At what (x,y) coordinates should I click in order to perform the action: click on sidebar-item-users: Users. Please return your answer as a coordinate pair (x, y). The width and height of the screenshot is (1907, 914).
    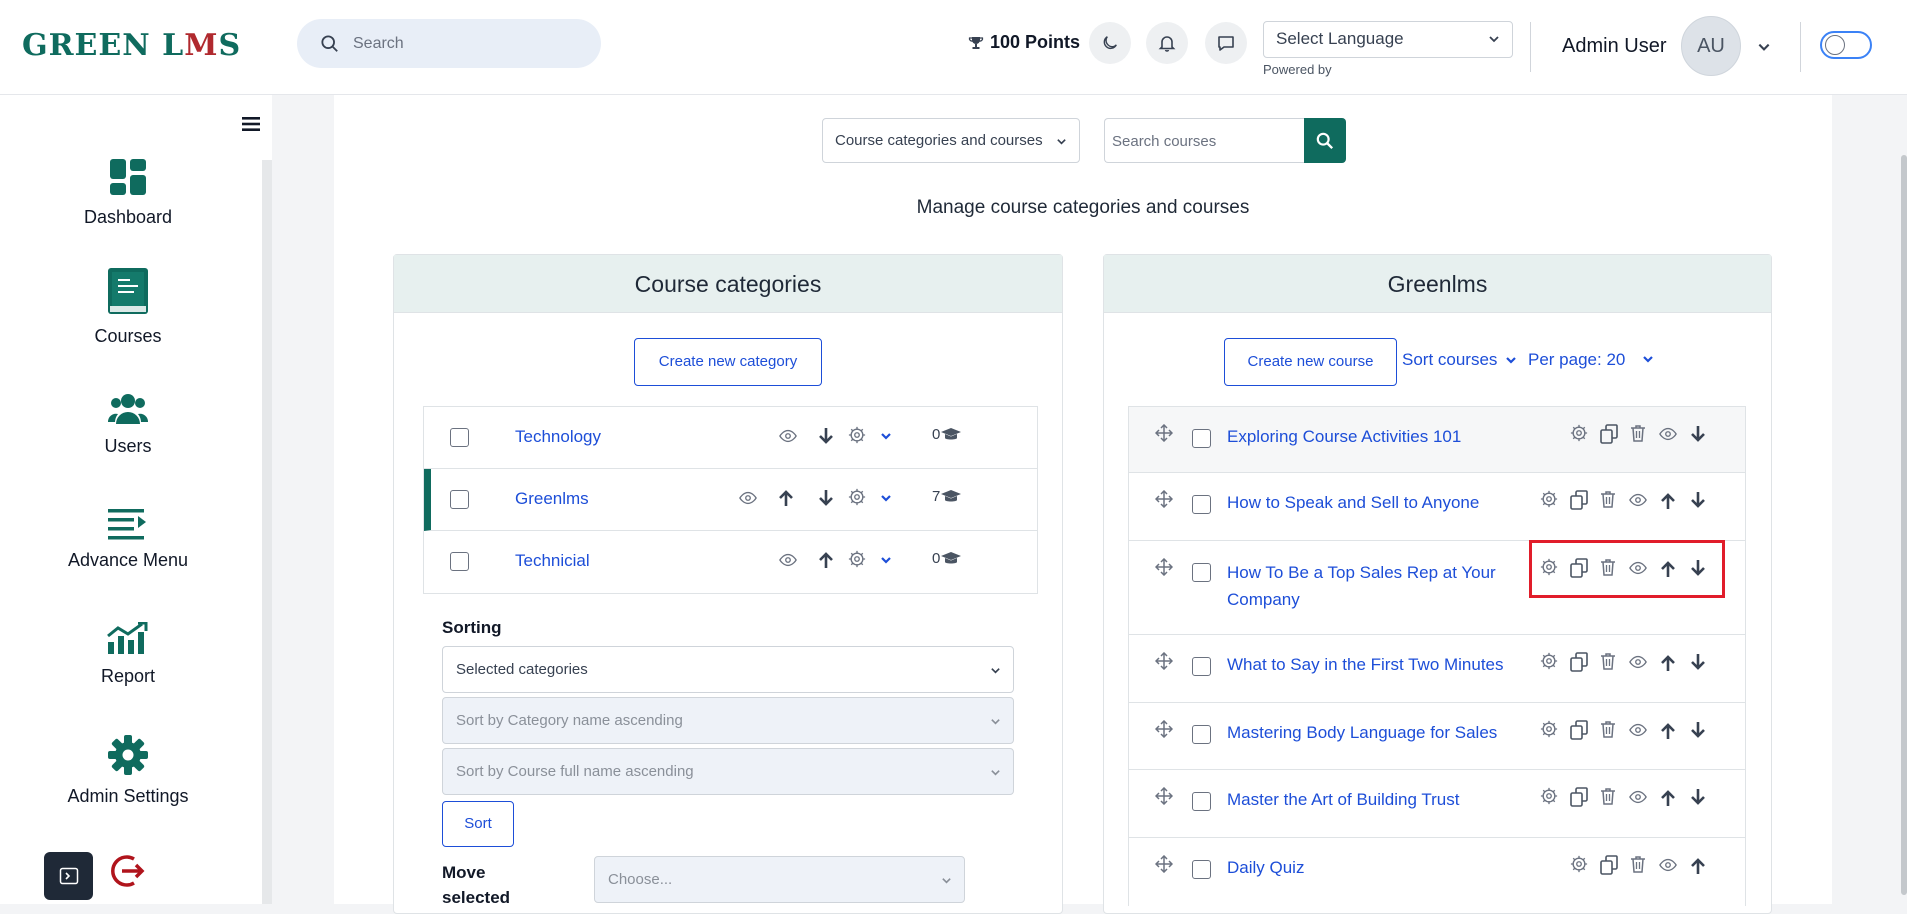
    Looking at the image, I should click on (128, 424).